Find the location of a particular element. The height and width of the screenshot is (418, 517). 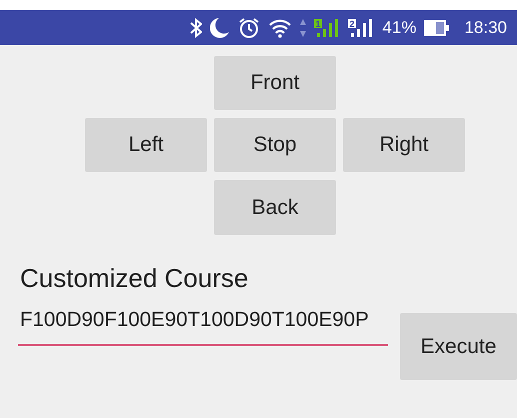

stop-button: Stop is located at coordinates (275, 145).